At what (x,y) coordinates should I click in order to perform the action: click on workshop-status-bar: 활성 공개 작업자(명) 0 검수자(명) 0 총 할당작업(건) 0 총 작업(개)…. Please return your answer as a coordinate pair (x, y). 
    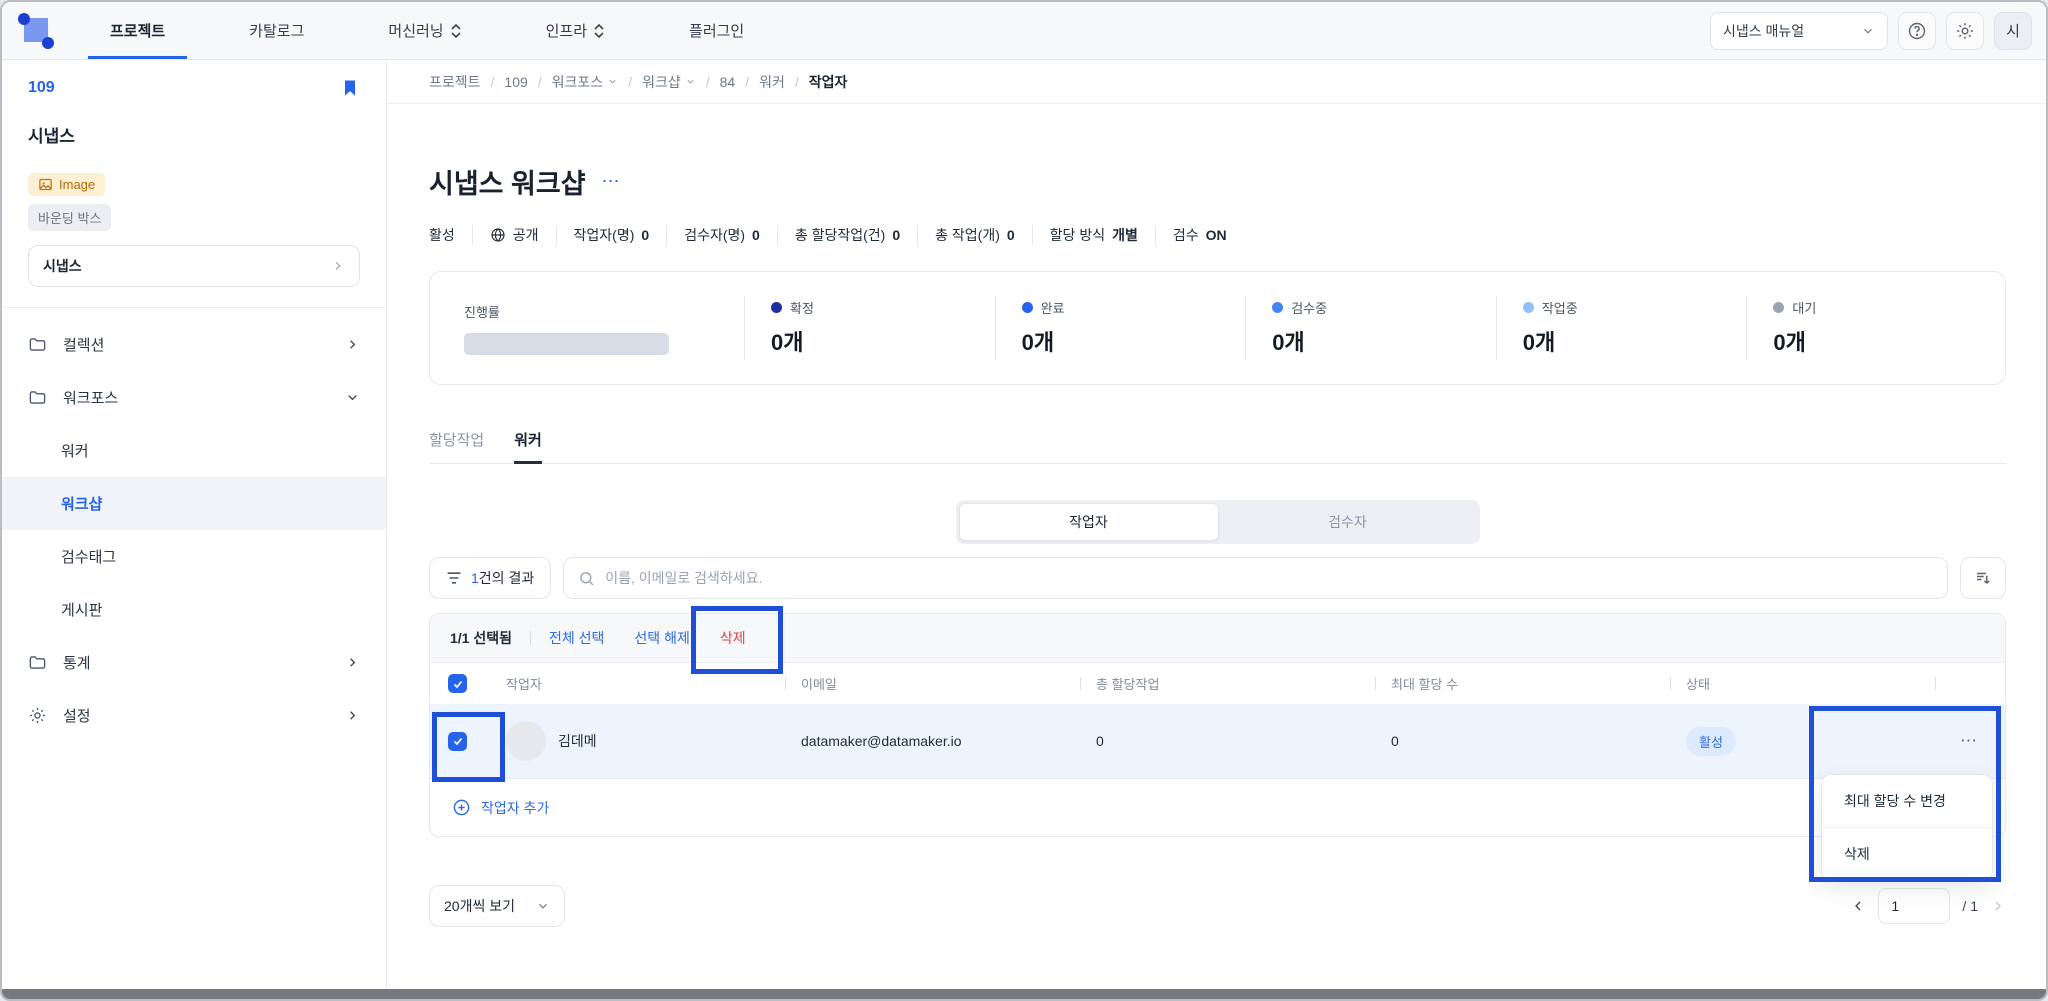
    Looking at the image, I should click on (1217, 235).